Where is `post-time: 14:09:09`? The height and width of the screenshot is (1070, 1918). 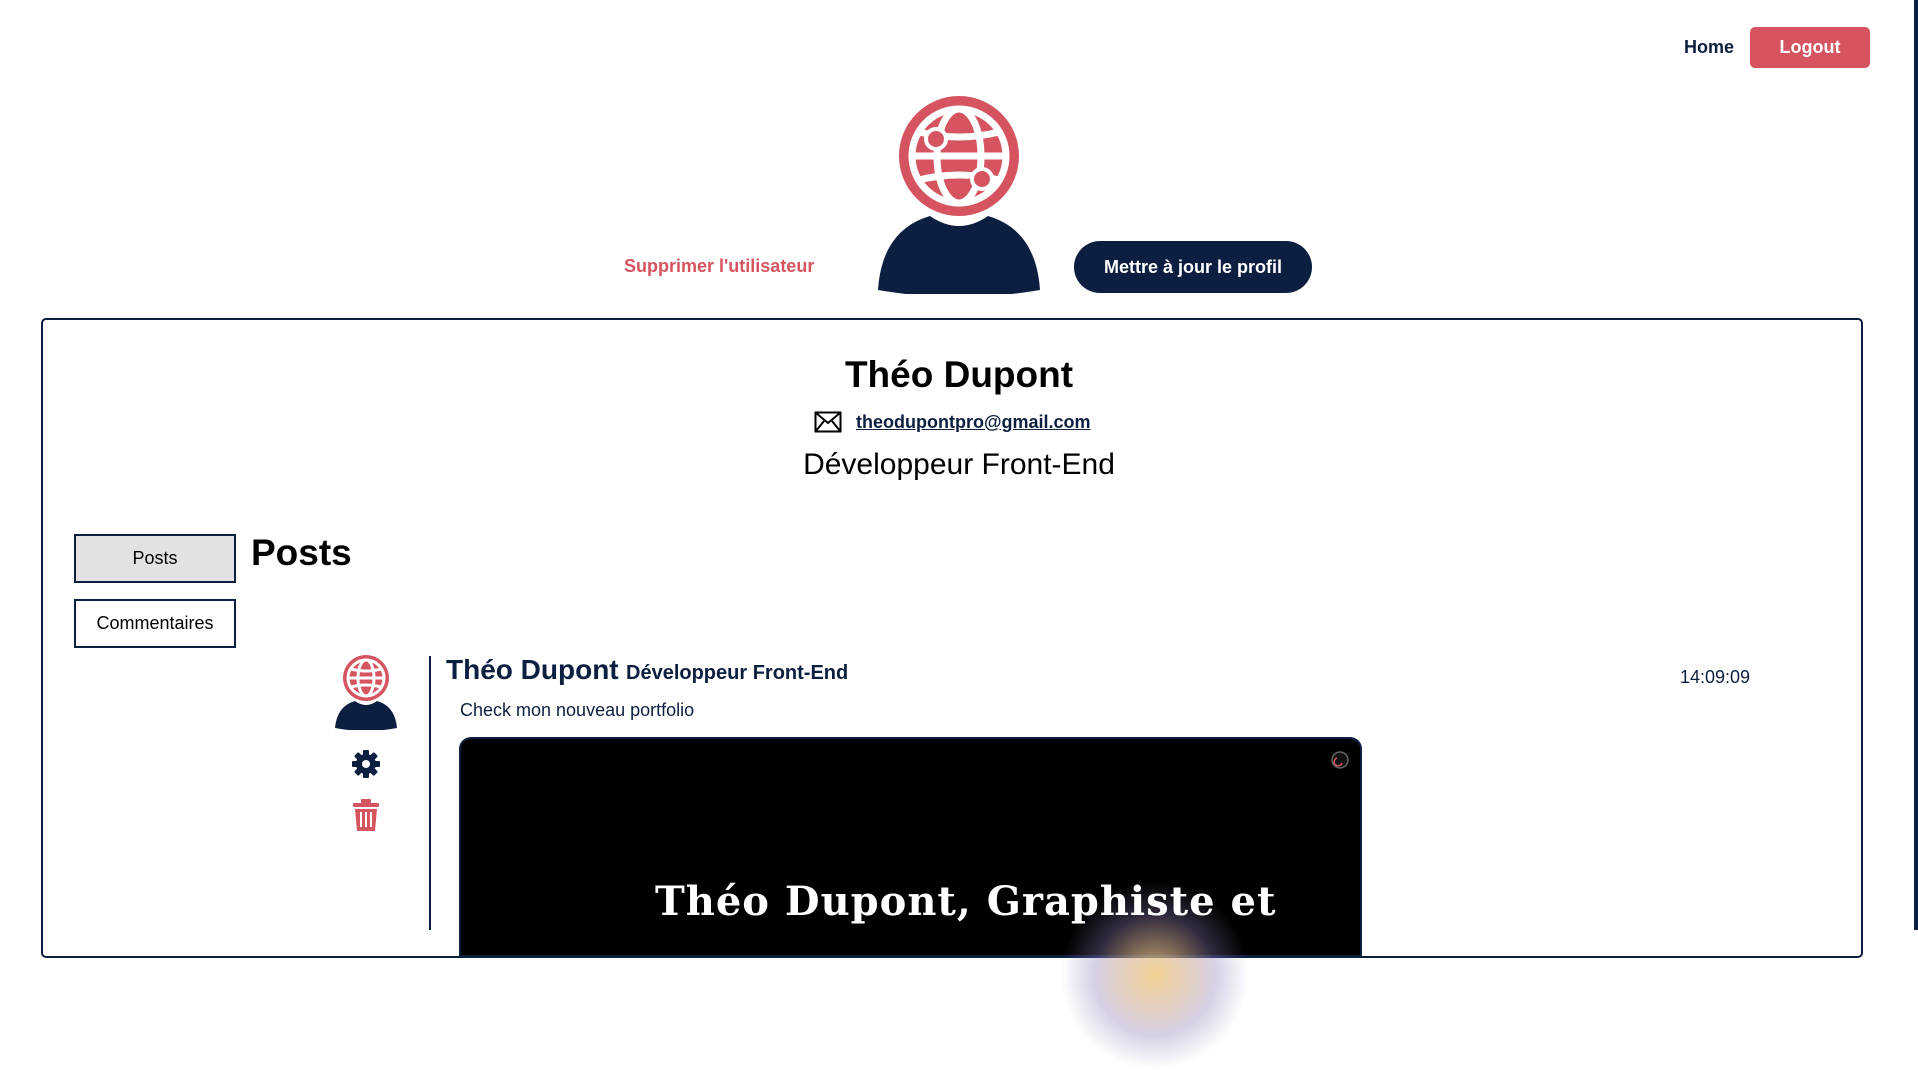
post-time: 14:09:09 is located at coordinates (1715, 677).